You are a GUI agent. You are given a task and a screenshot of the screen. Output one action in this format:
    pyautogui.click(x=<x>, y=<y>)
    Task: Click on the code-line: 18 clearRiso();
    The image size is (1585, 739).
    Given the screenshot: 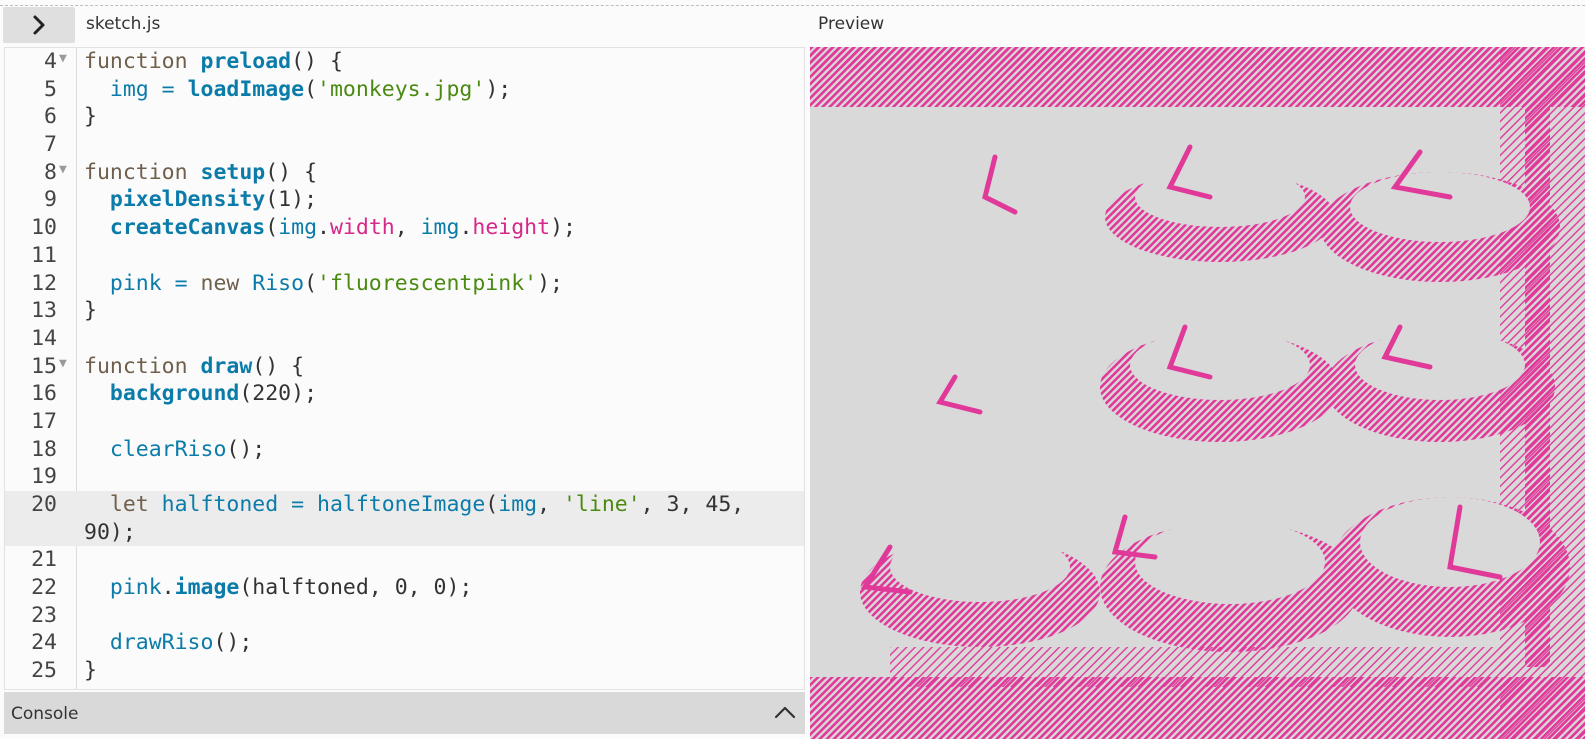 What is the action you would take?
    pyautogui.click(x=404, y=450)
    